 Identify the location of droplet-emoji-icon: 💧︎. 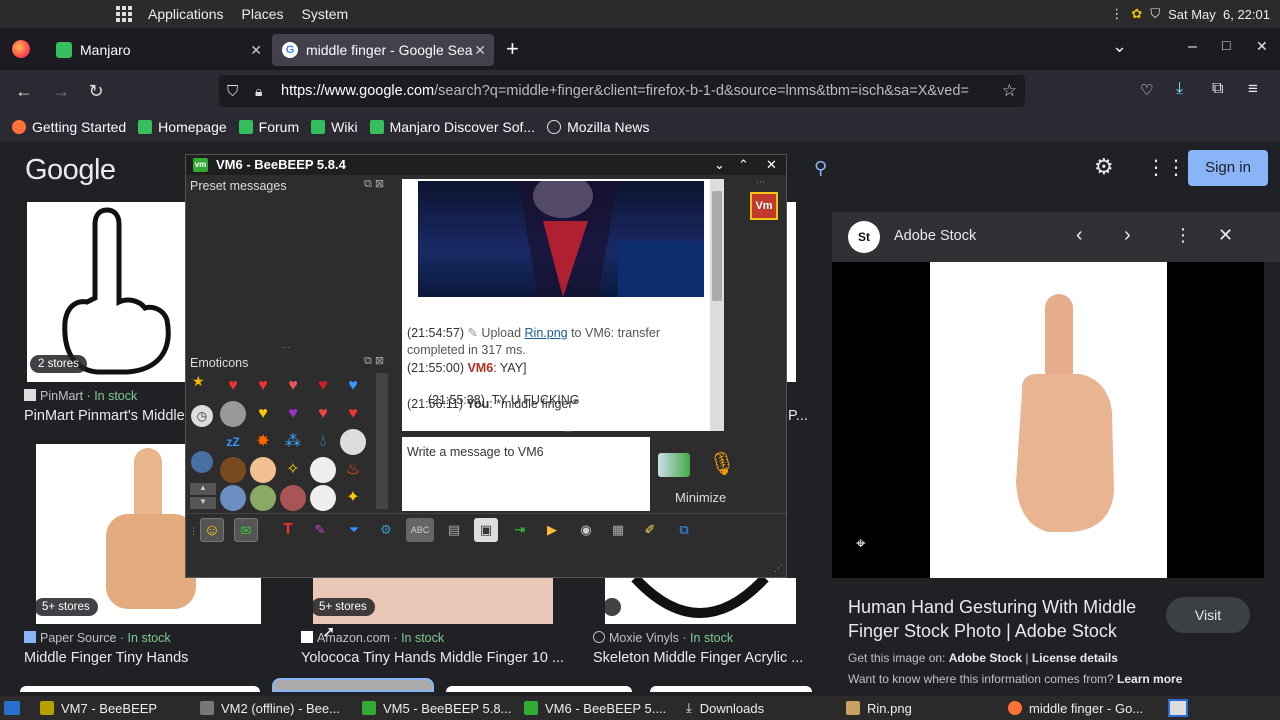
(323, 442).